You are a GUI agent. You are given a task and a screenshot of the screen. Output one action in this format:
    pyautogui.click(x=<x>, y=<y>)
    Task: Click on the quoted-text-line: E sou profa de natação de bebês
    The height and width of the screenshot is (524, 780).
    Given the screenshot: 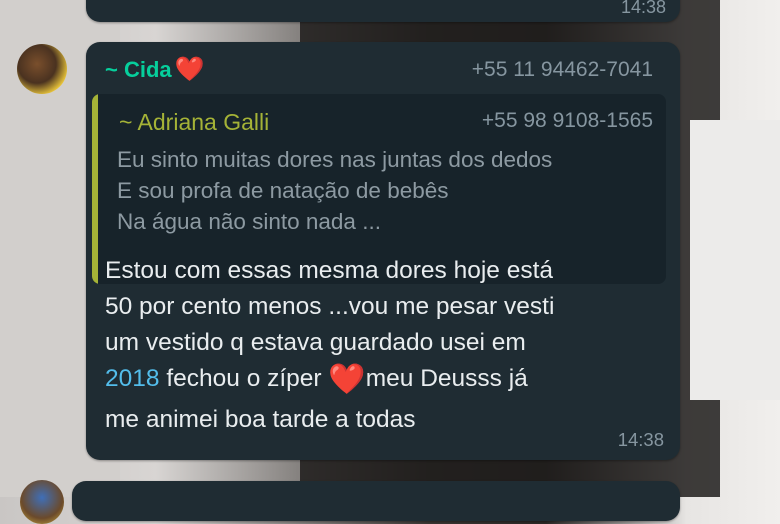 What is the action you would take?
    pyautogui.click(x=283, y=190)
    